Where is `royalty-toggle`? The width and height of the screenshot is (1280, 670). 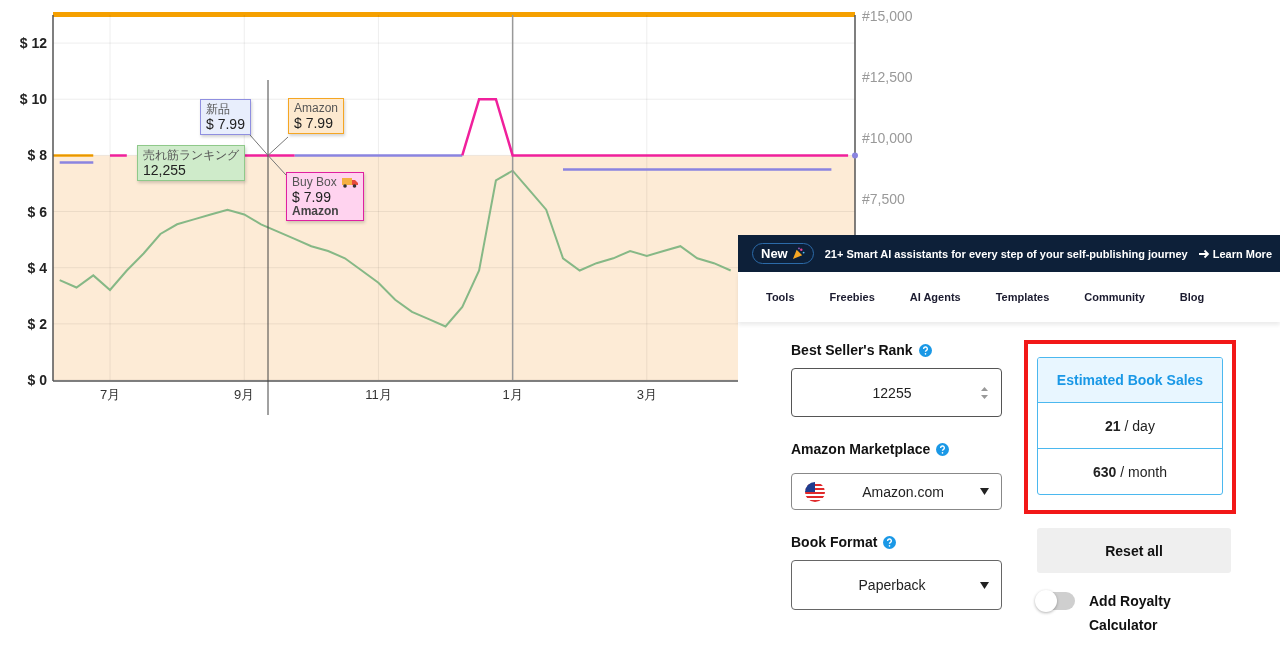
royalty-toggle is located at coordinates (1056, 601).